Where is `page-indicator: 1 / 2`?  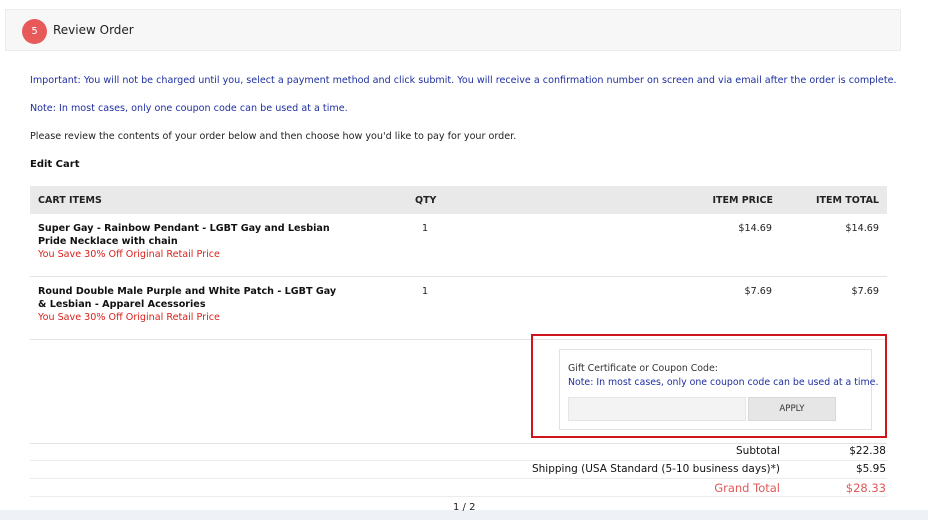 page-indicator: 1 / 2 is located at coordinates (464, 507).